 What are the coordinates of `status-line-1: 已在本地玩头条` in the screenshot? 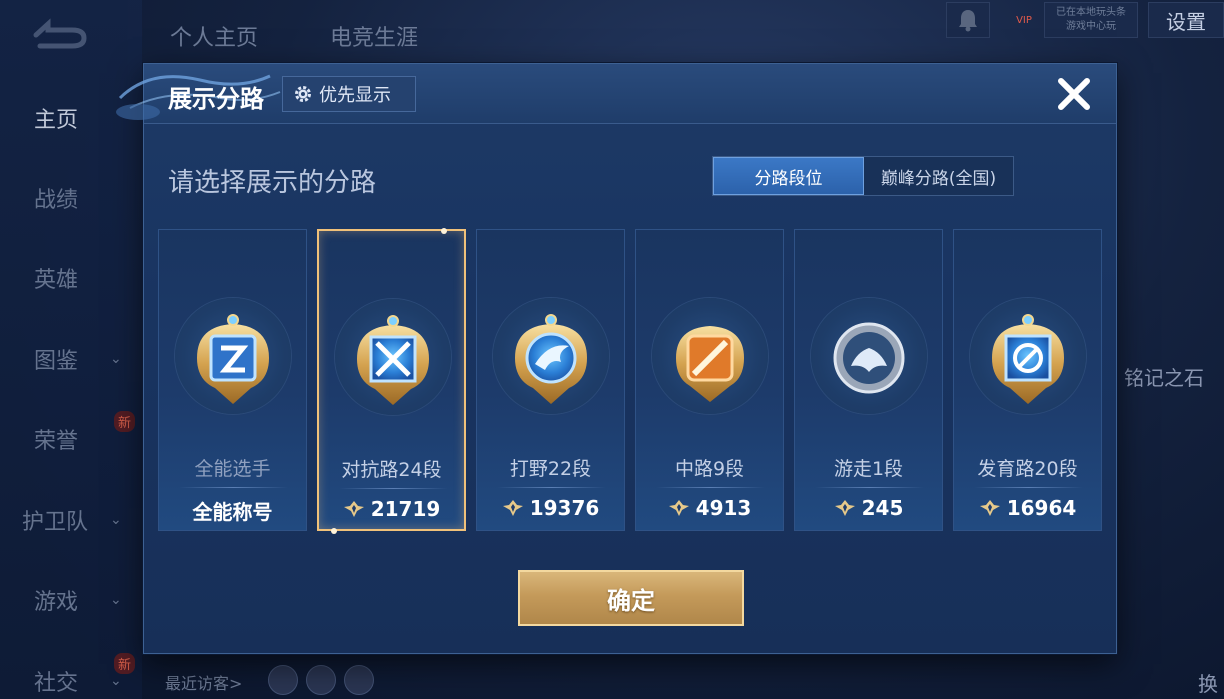 It's located at (1091, 12).